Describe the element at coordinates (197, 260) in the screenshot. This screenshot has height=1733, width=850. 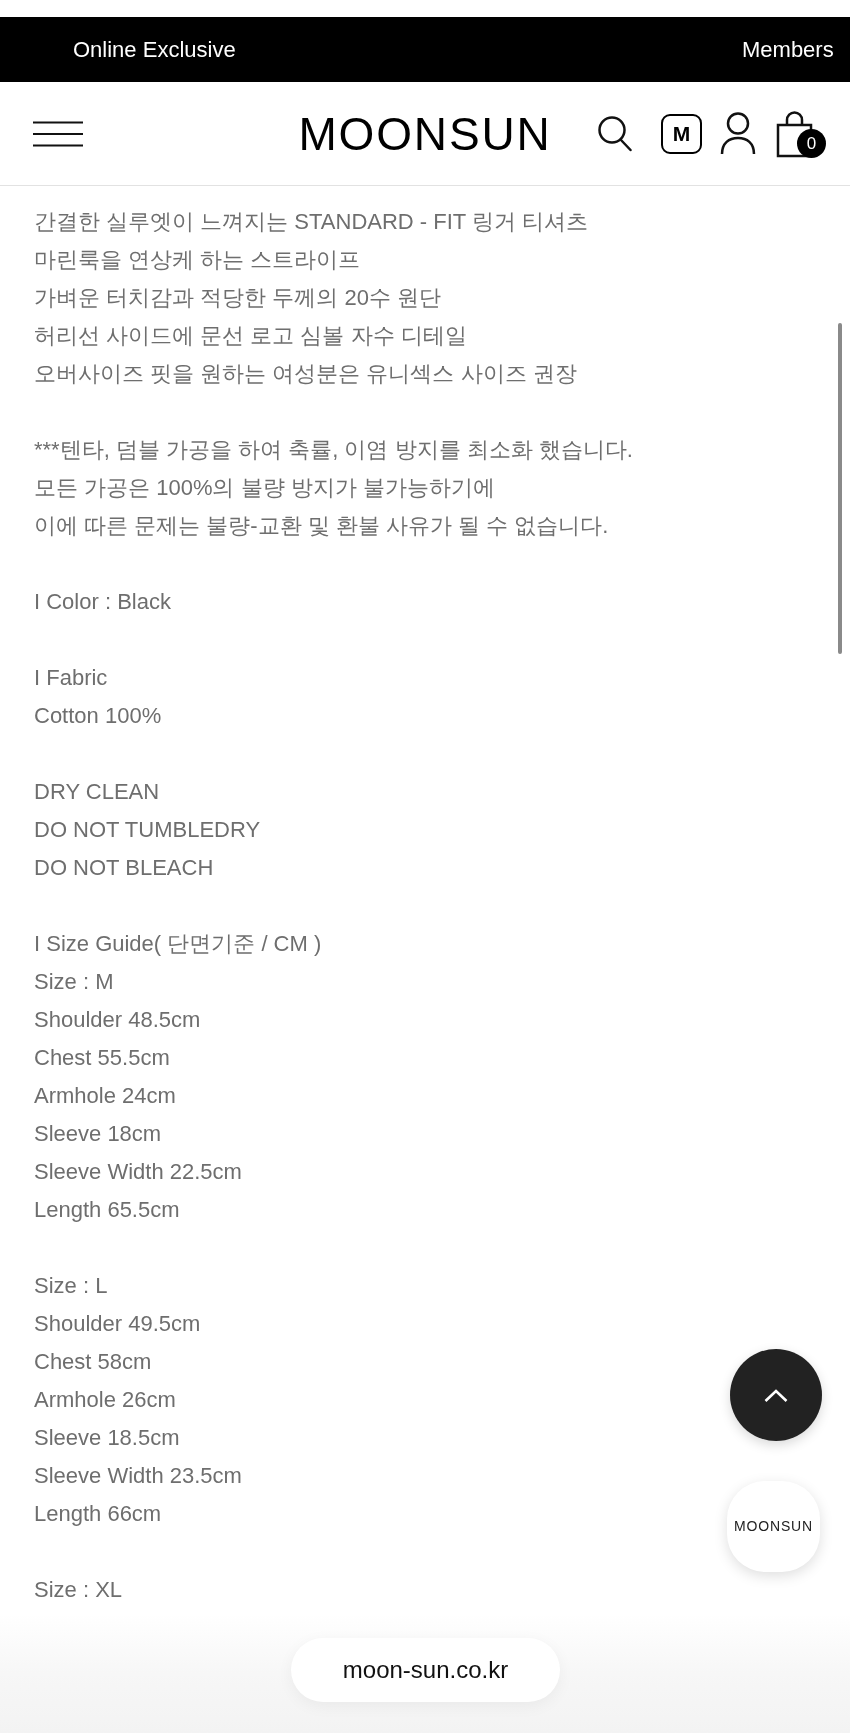
I see `description-line: 마린룩을 연상케 하는 스트라이프` at that location.